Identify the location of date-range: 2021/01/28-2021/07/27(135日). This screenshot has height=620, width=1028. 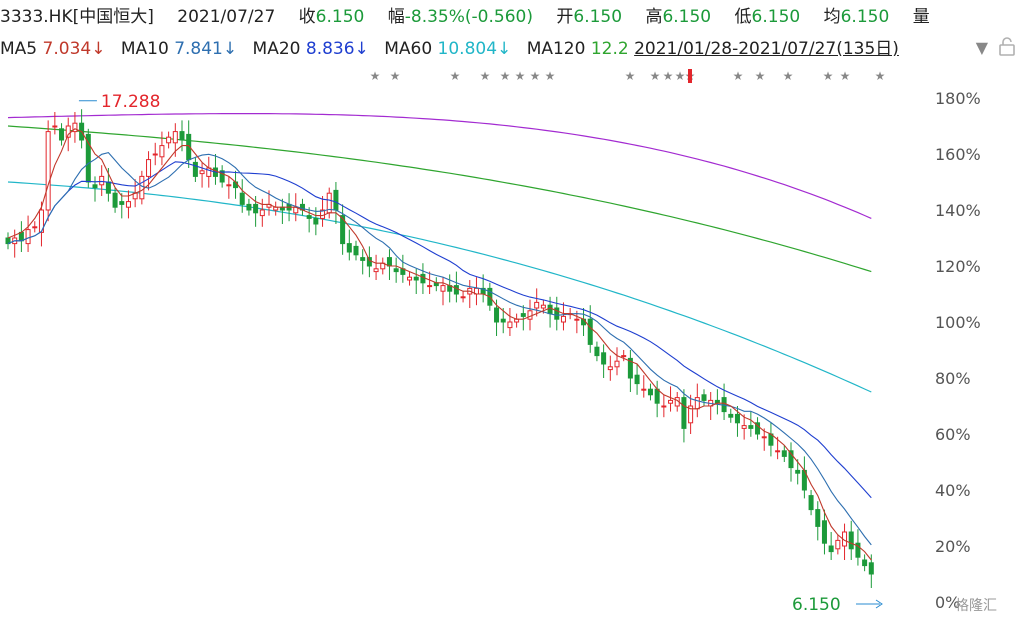
(766, 49).